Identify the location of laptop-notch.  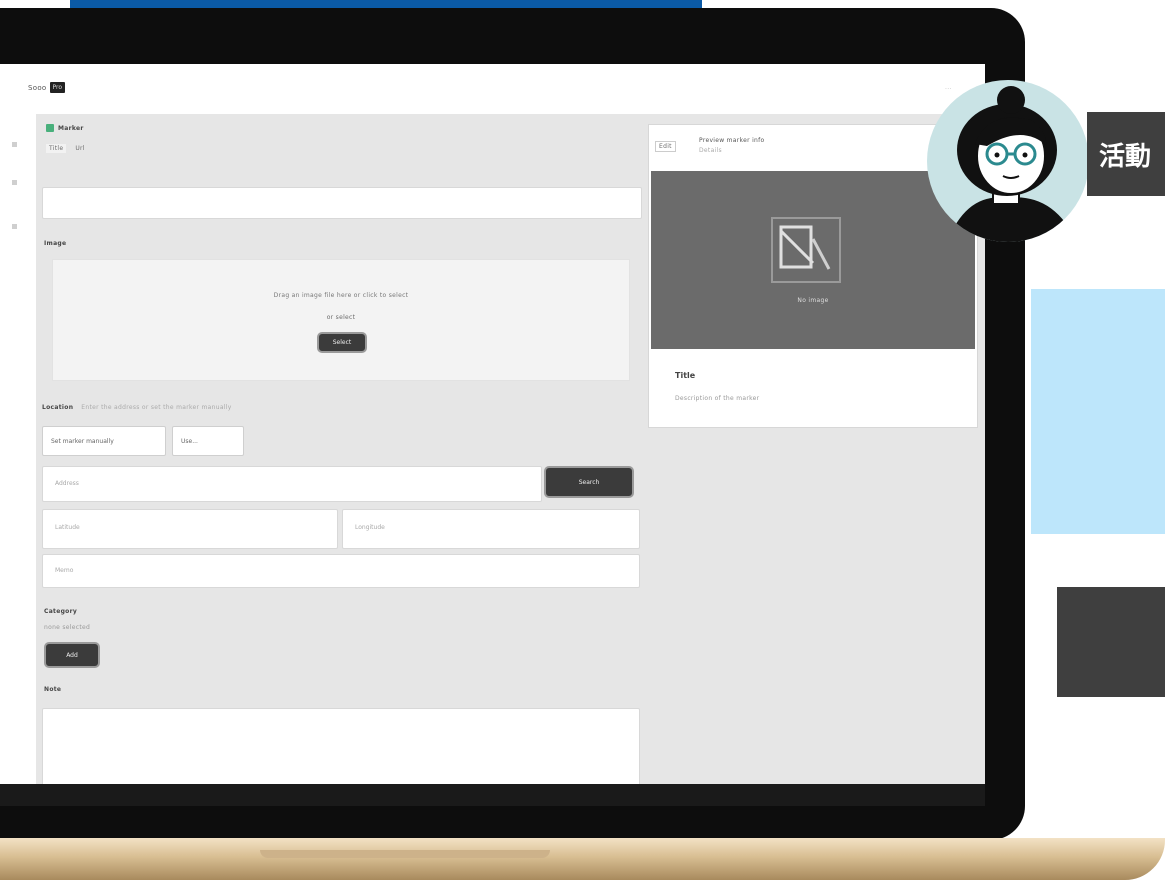
(405, 854).